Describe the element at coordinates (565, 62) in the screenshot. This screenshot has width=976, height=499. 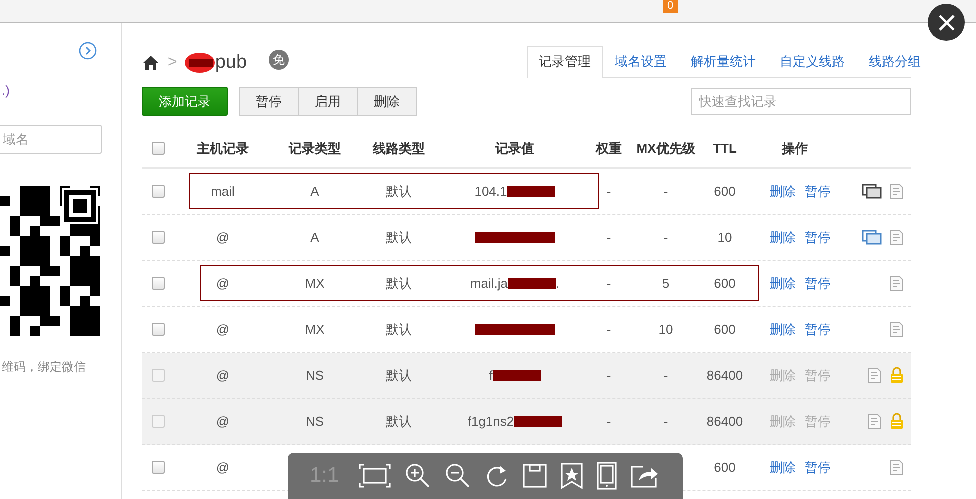
I see `tab: 记录管理` at that location.